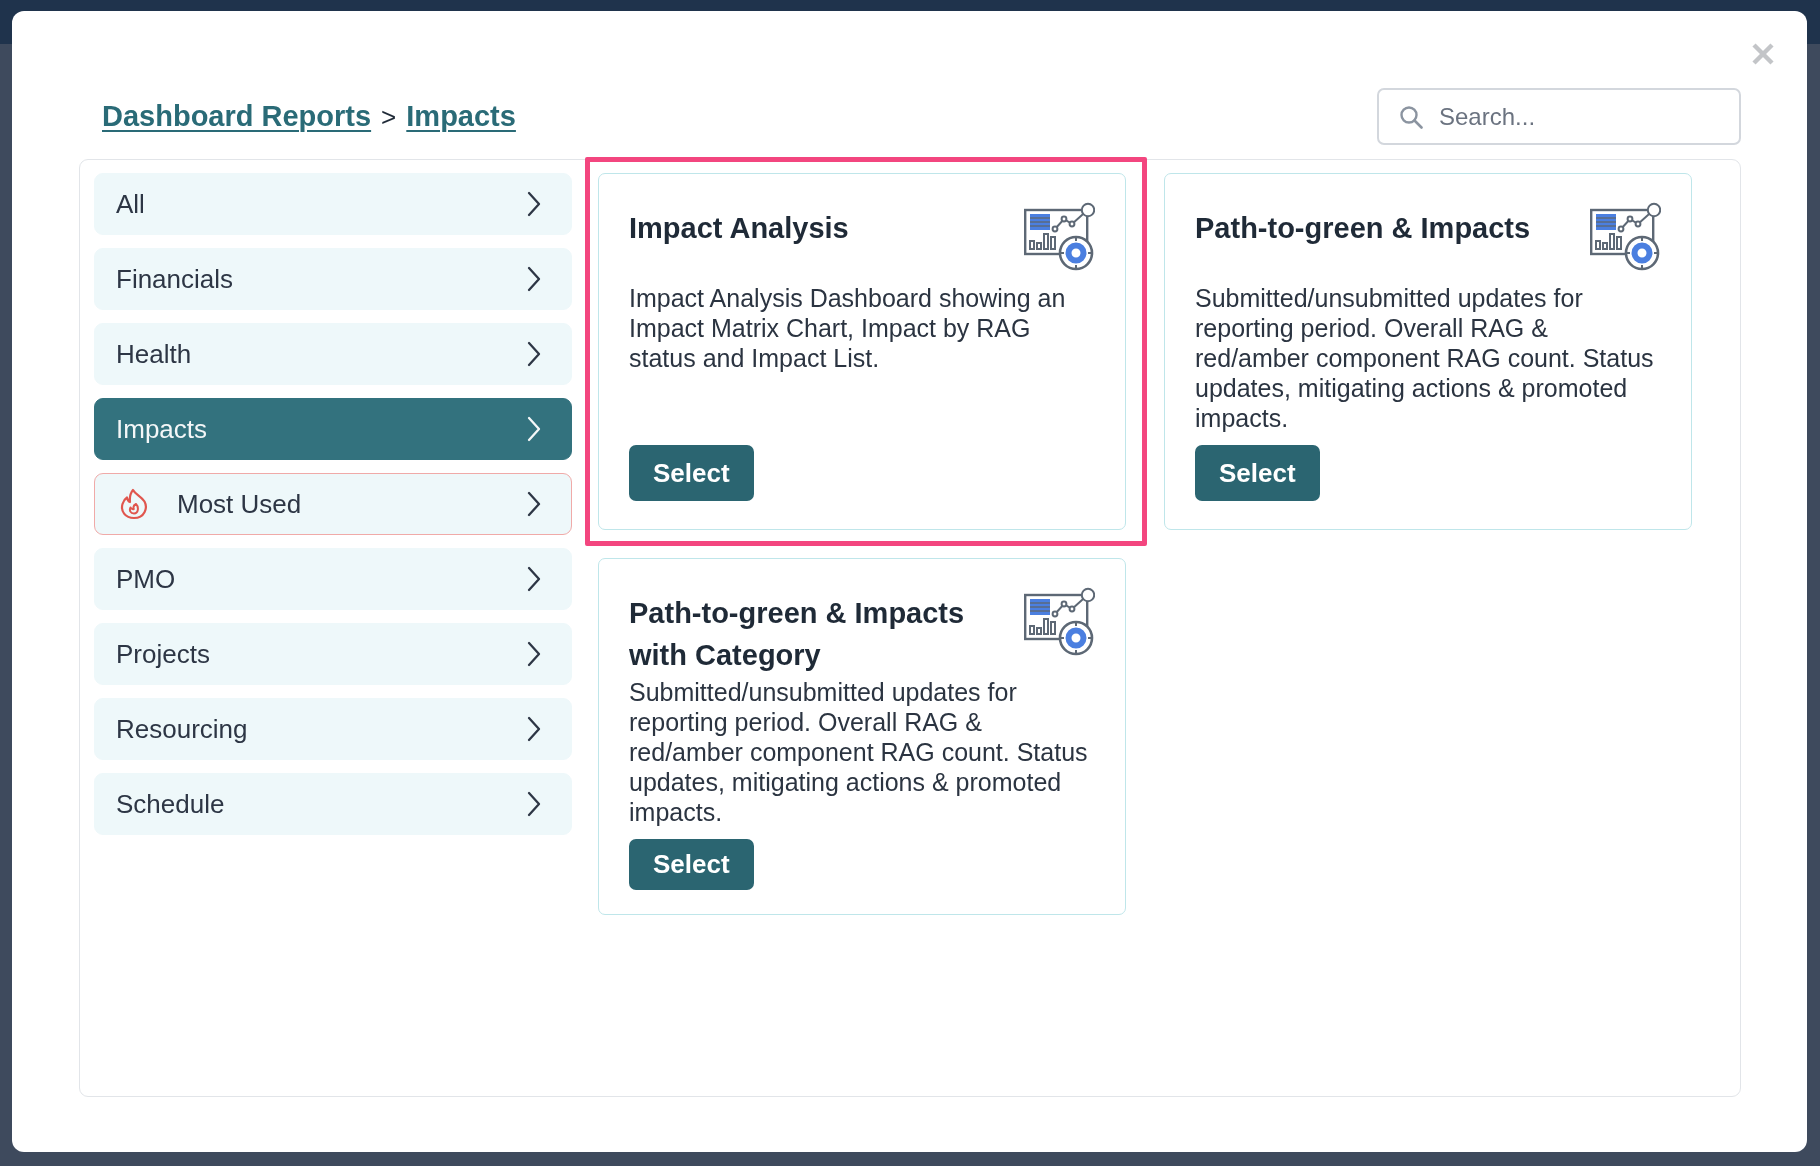  I want to click on report-description: Impact Analysis Dashboard showing an Impact Matrix Chart, Impact by RAG status and Impact List., so click(848, 328).